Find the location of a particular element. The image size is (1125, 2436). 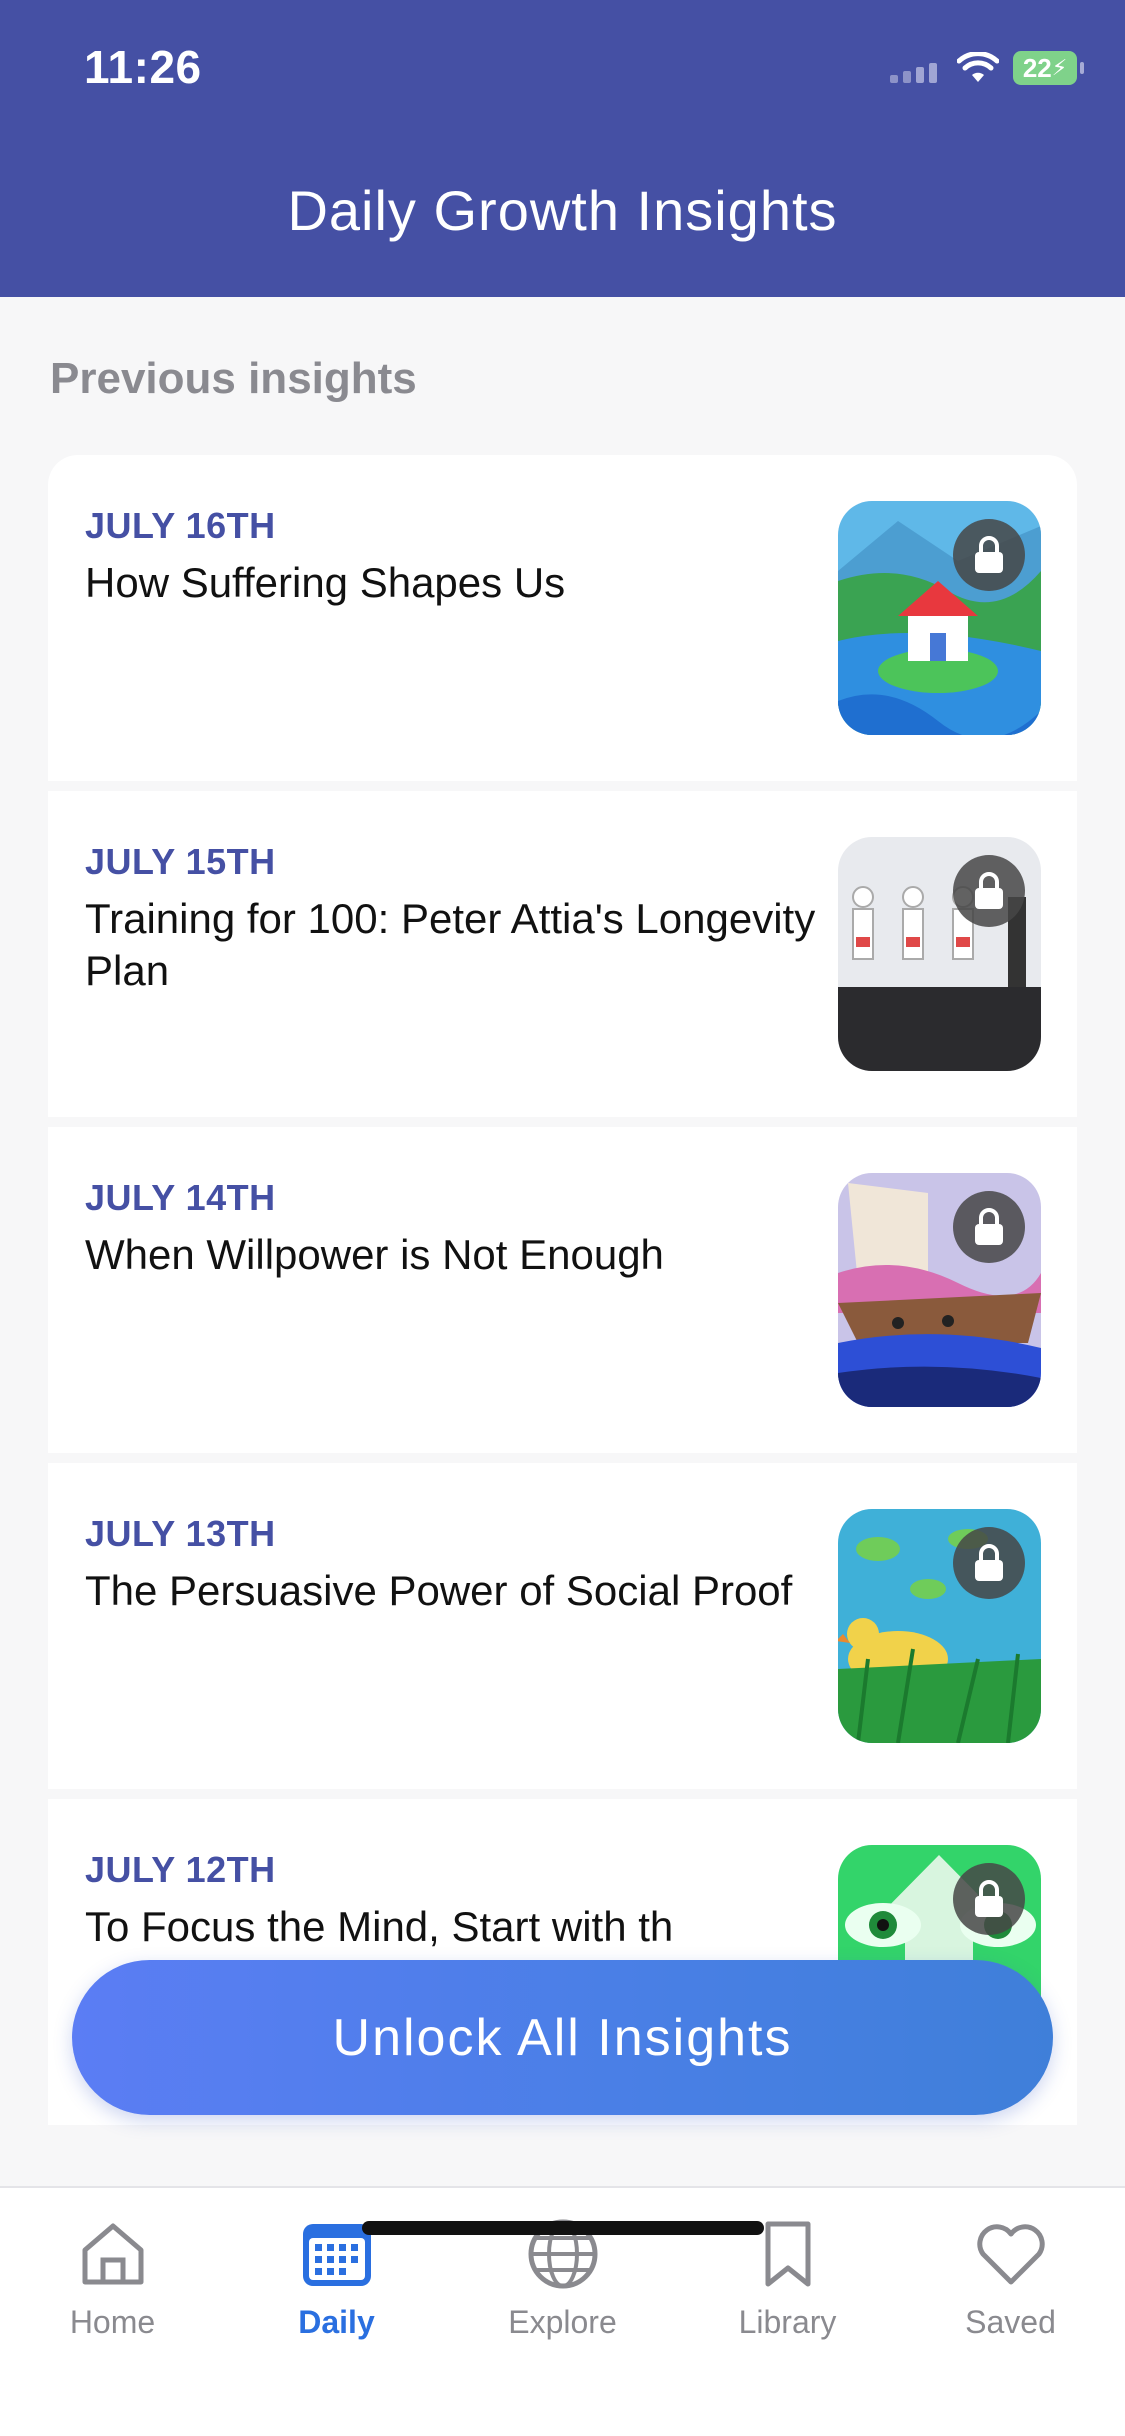

tab-label: Explore is located at coordinates (562, 2322).